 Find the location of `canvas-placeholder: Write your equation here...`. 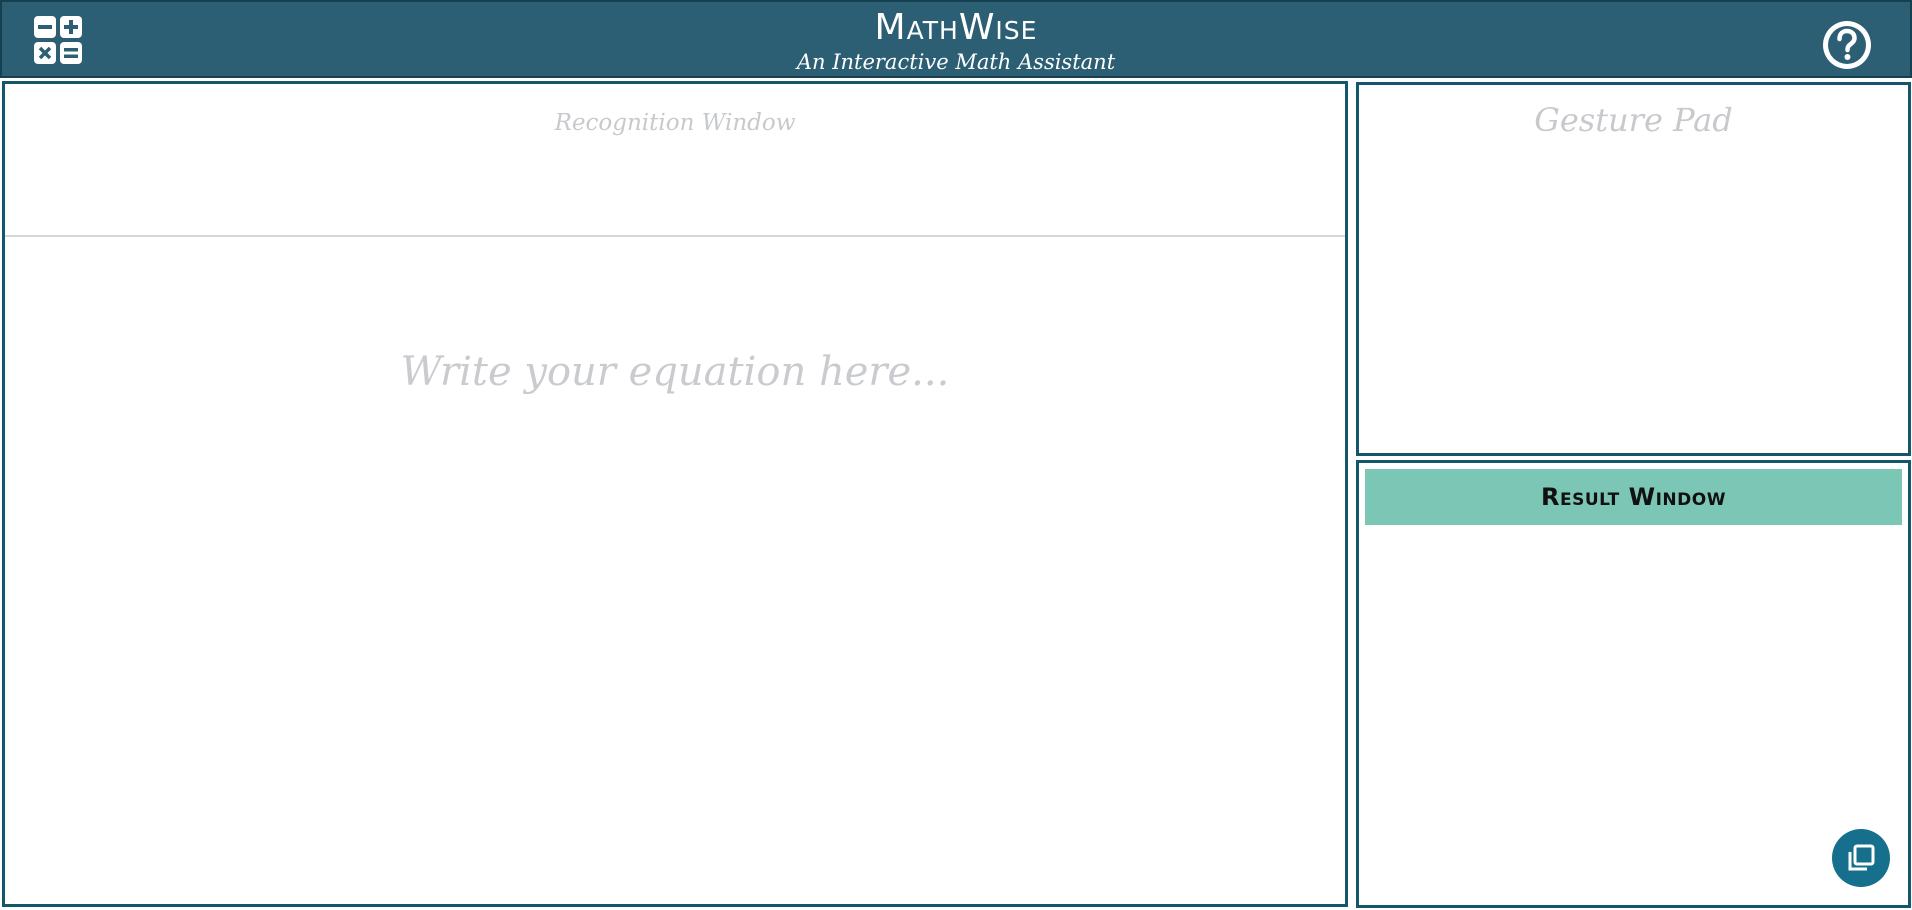

canvas-placeholder: Write your equation here... is located at coordinates (675, 372).